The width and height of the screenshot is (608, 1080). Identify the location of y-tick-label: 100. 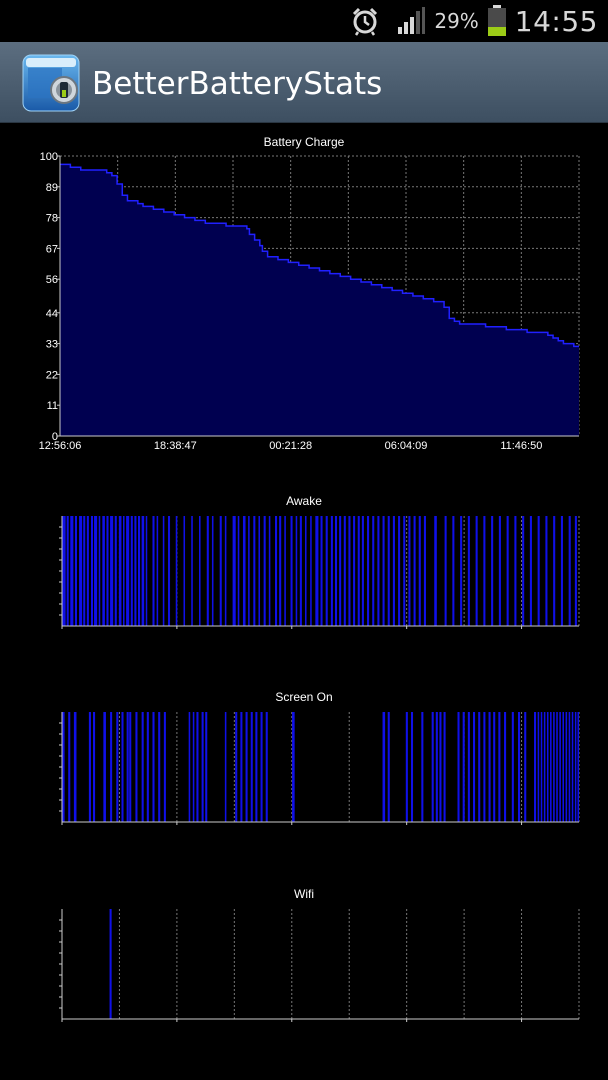
(49, 157).